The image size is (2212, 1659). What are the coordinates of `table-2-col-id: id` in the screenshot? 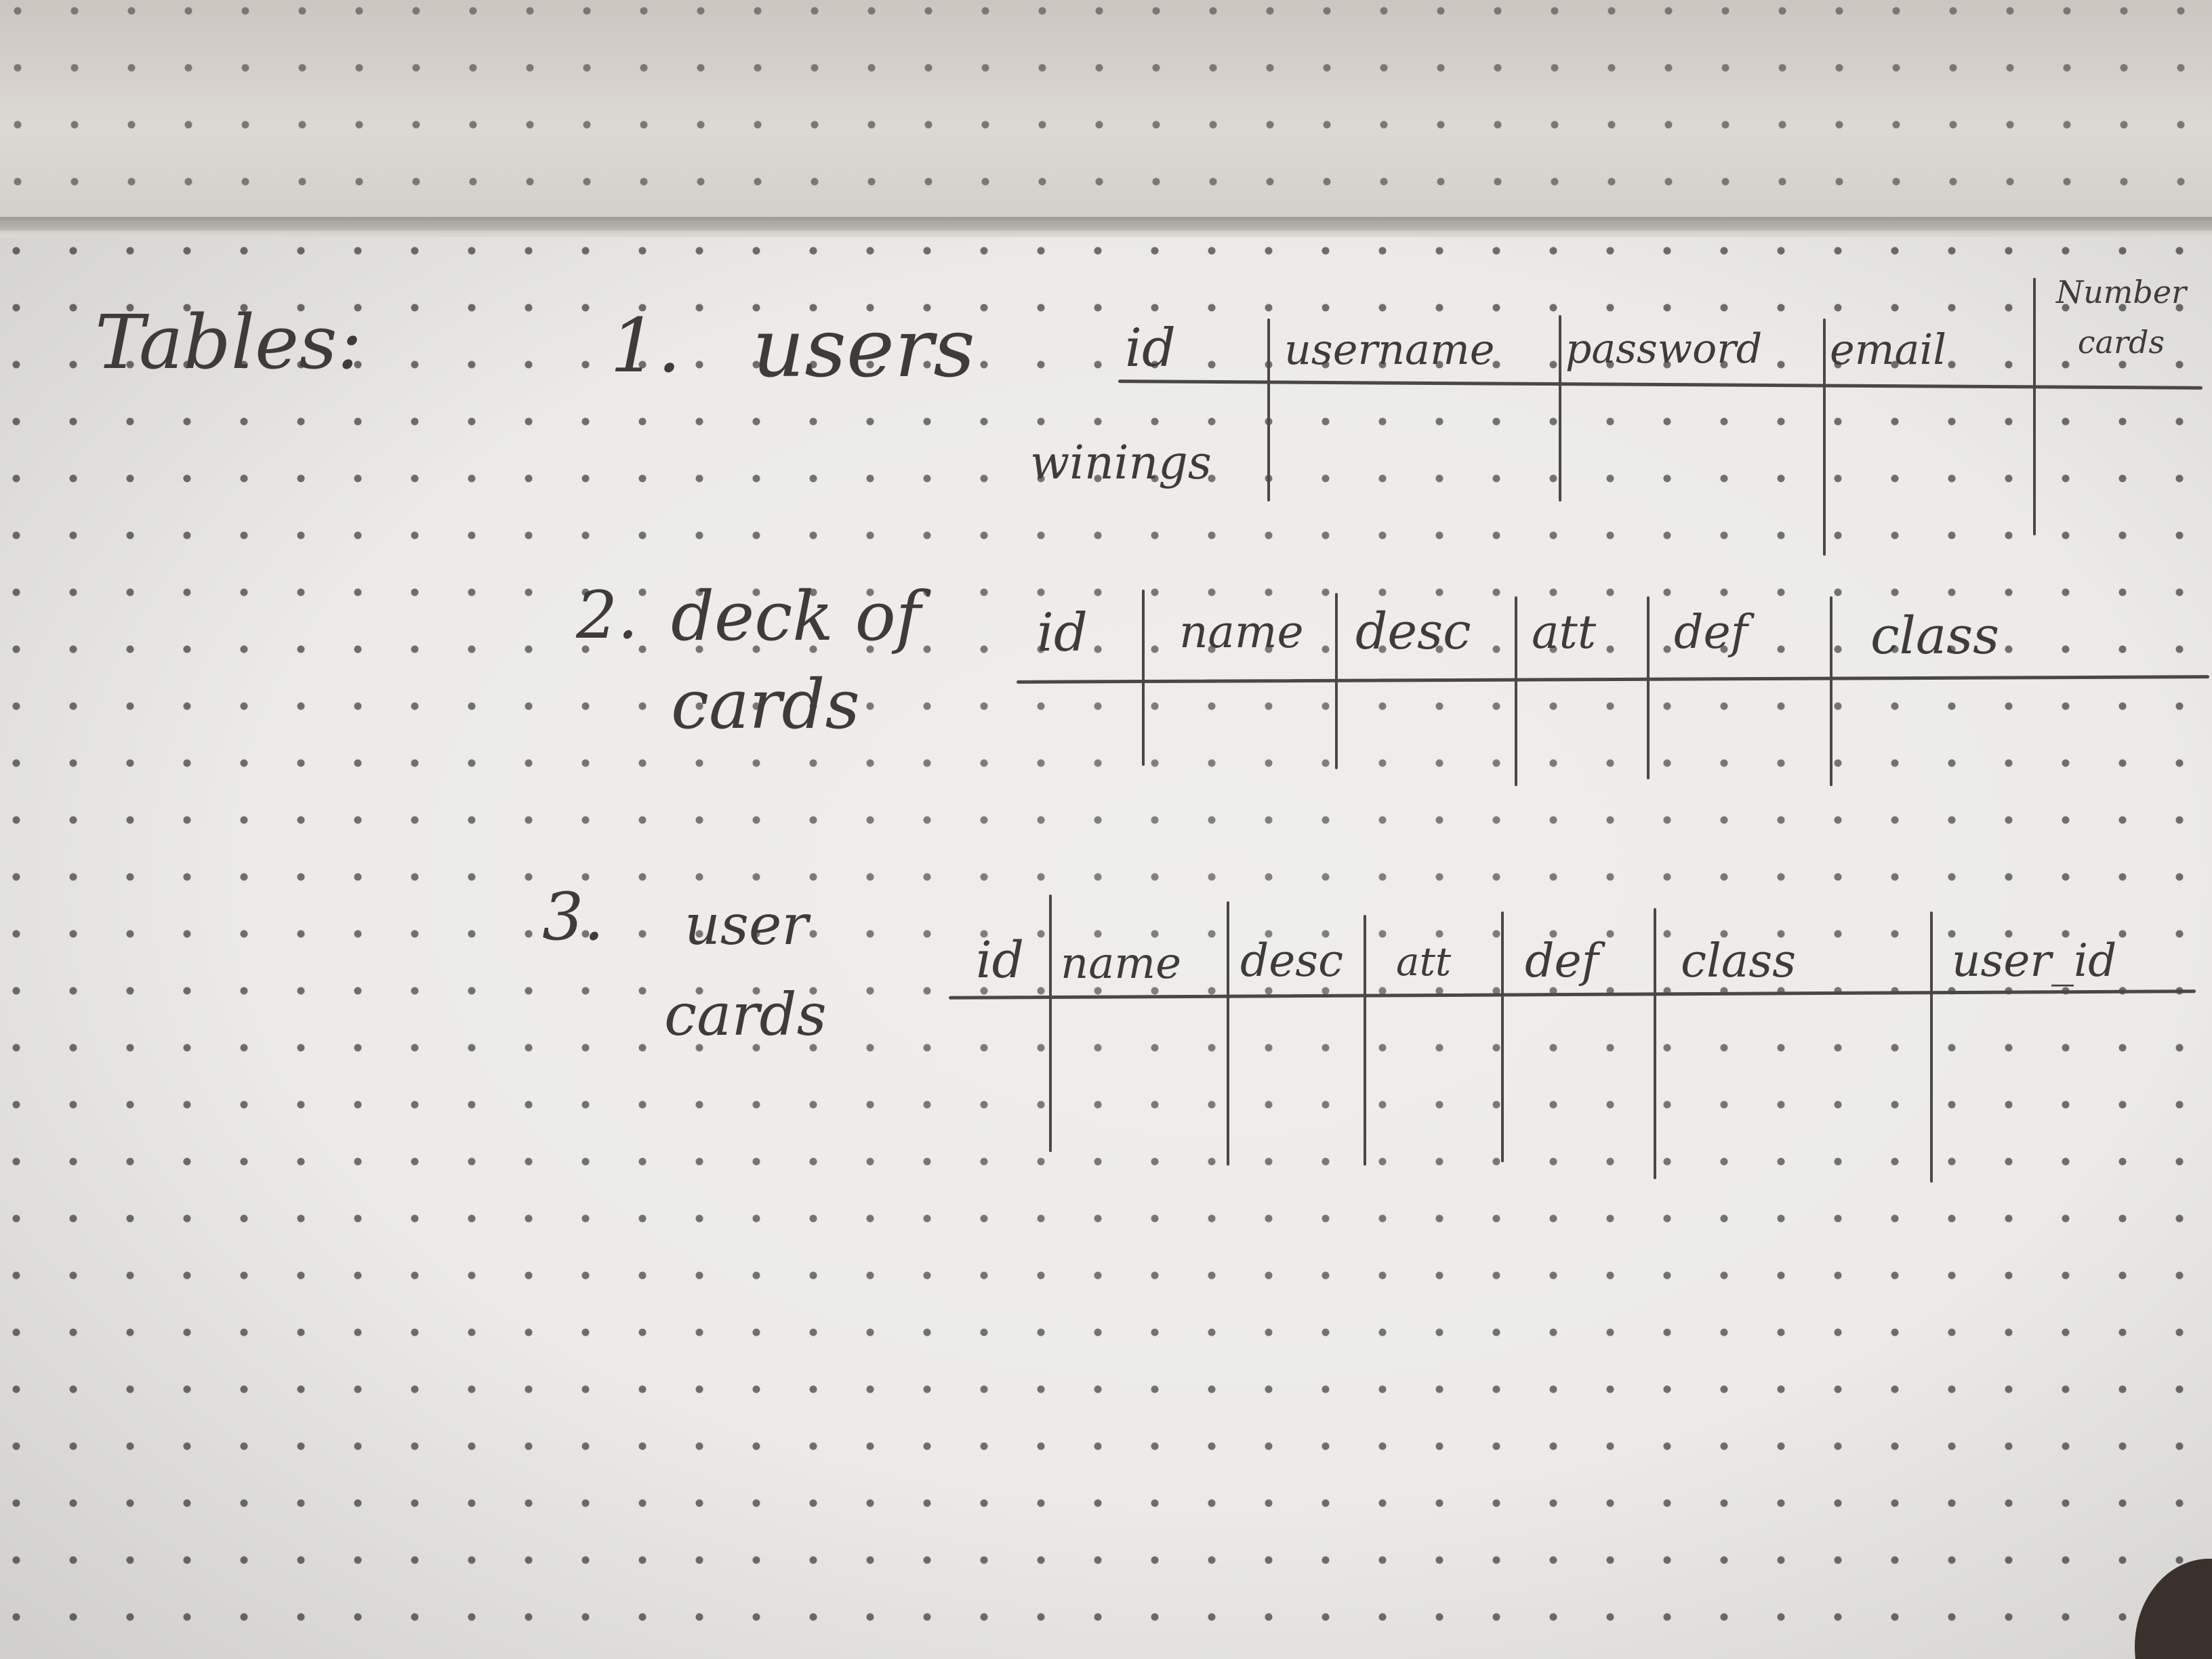 It's located at (1062, 632).